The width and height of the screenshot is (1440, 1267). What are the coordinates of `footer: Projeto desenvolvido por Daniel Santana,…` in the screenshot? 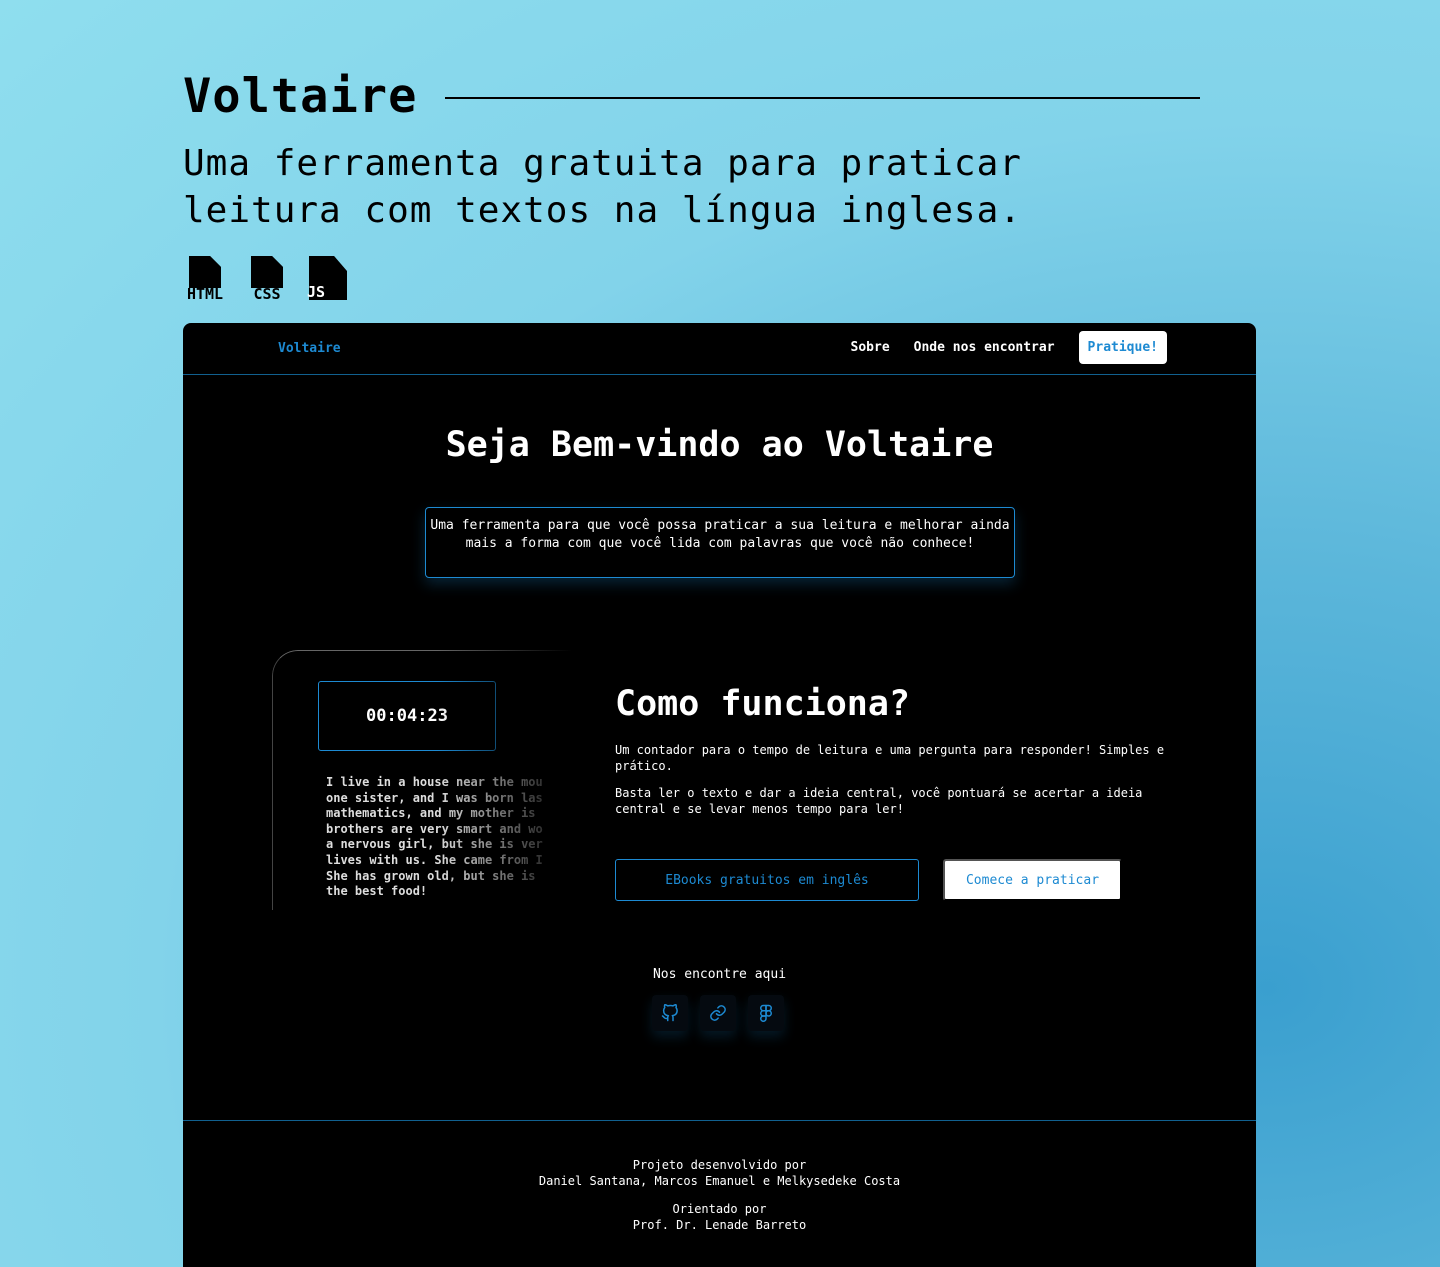 It's located at (719, 1193).